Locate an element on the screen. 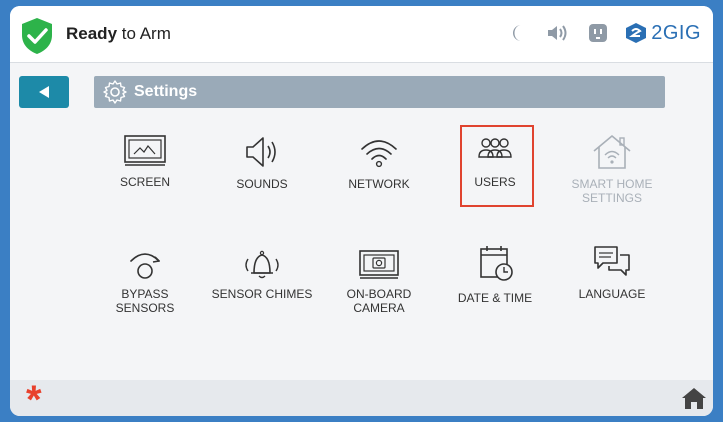 Image resolution: width=723 pixels, height=422 pixels. camera-label-line2: CAMERA is located at coordinates (379, 308).